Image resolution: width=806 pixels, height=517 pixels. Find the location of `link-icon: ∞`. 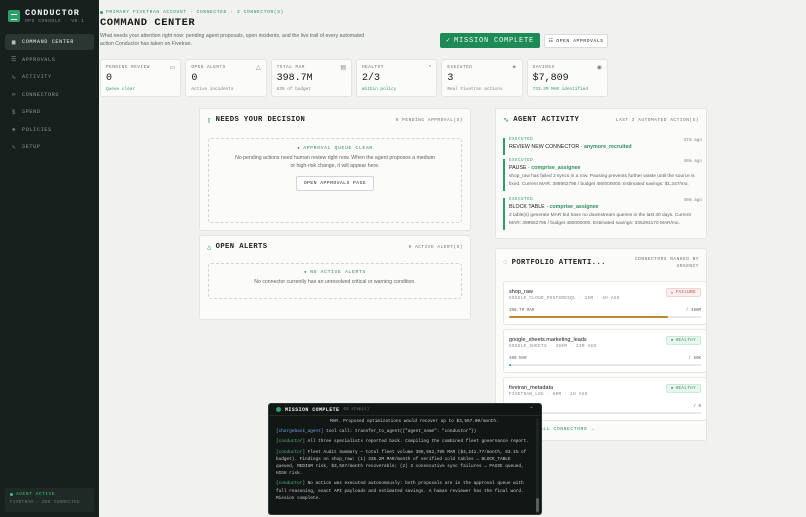

link-icon: ∞ is located at coordinates (14, 94).